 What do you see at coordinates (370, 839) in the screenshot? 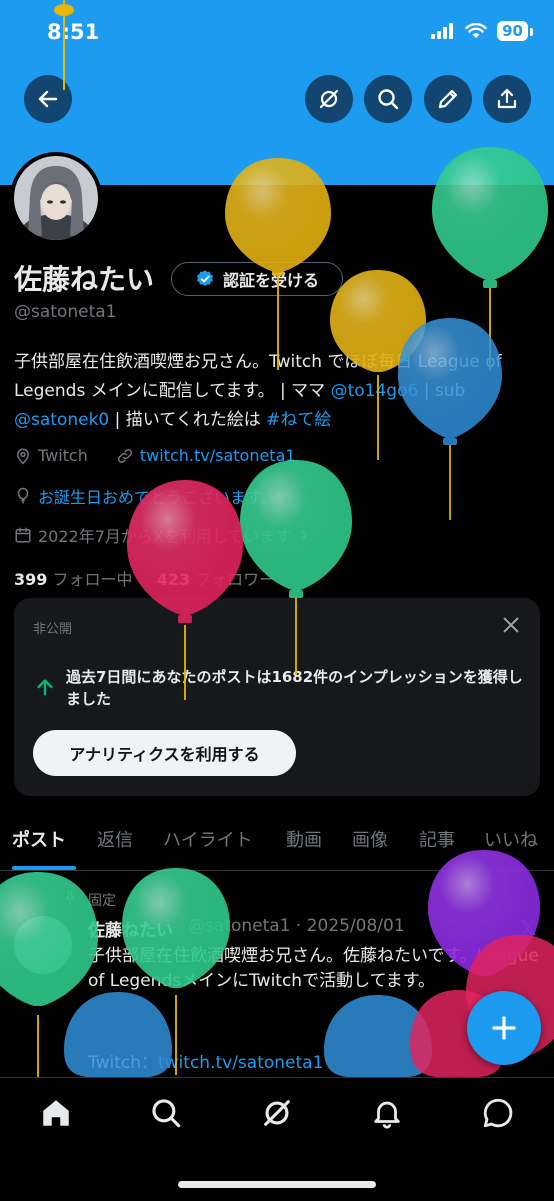
I see `tab-images: 画像` at bounding box center [370, 839].